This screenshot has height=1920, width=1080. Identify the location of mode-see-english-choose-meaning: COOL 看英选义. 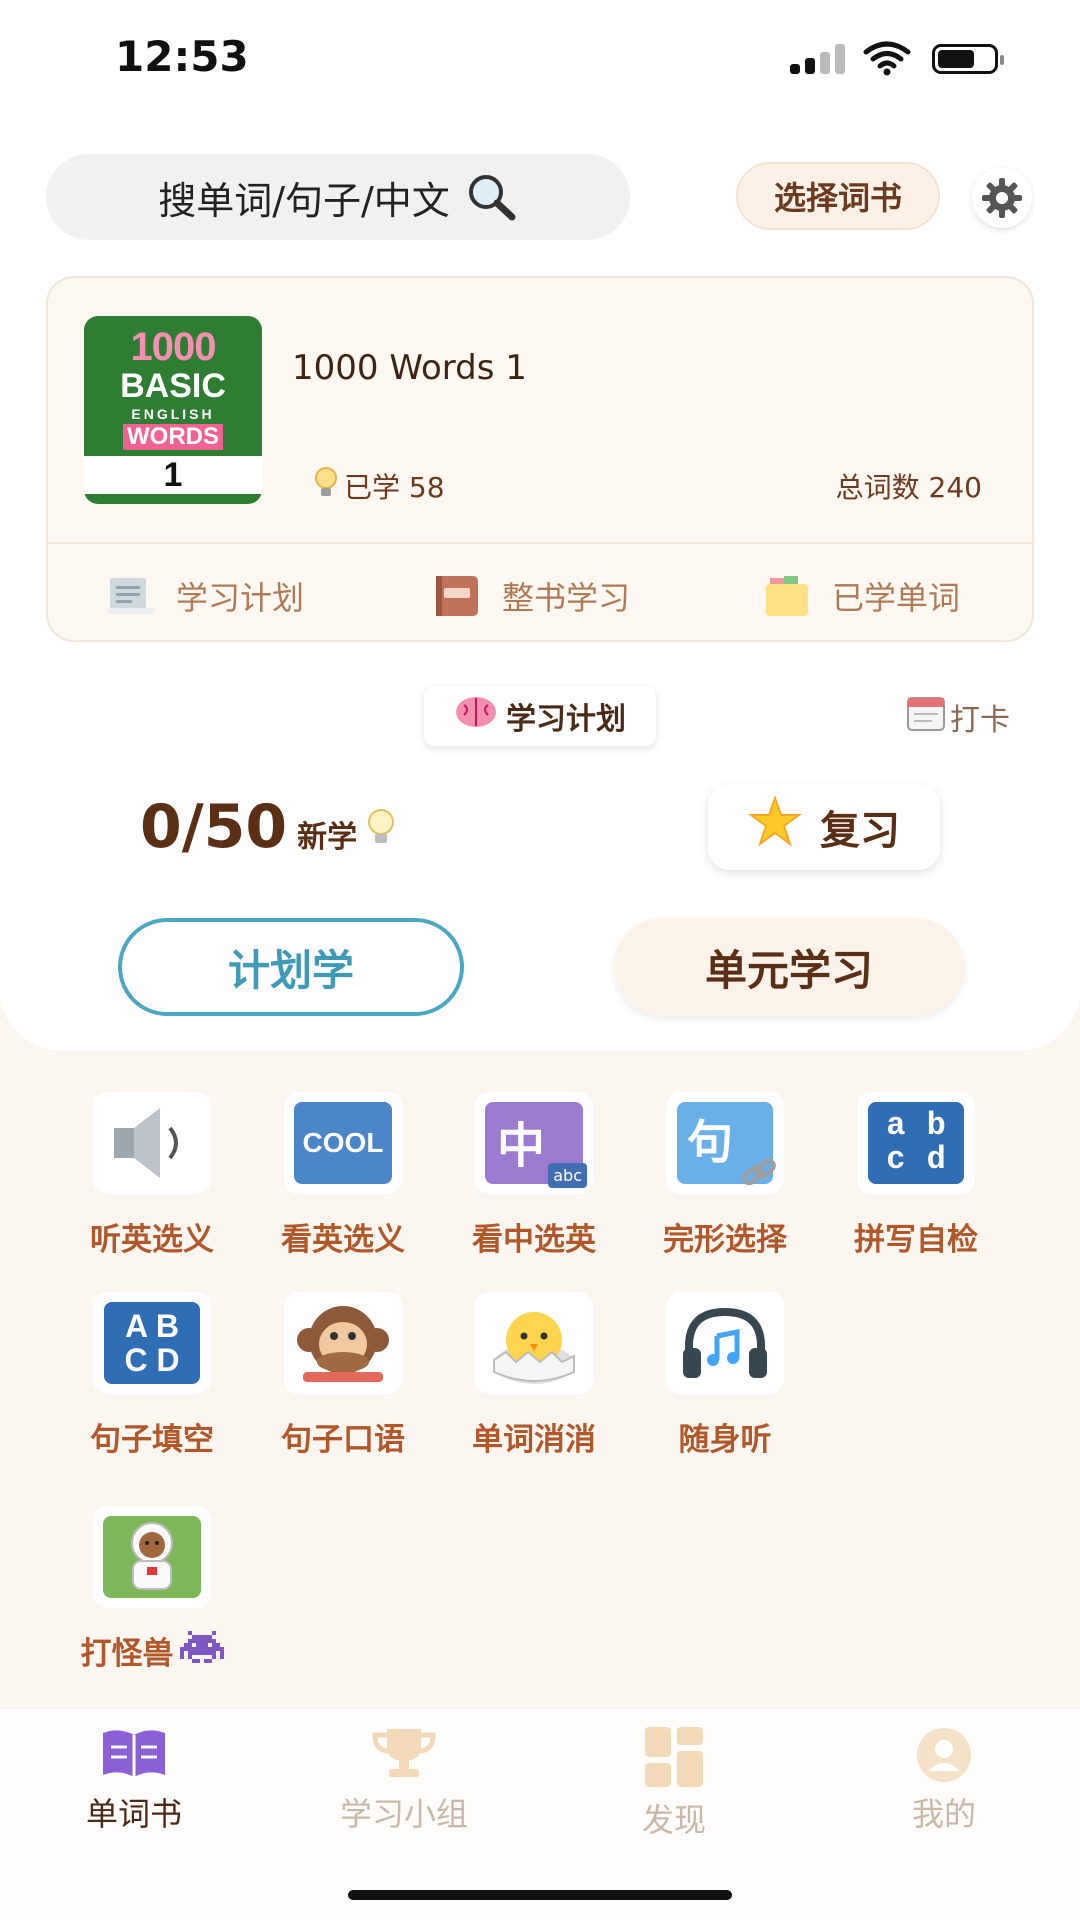
(343, 1177).